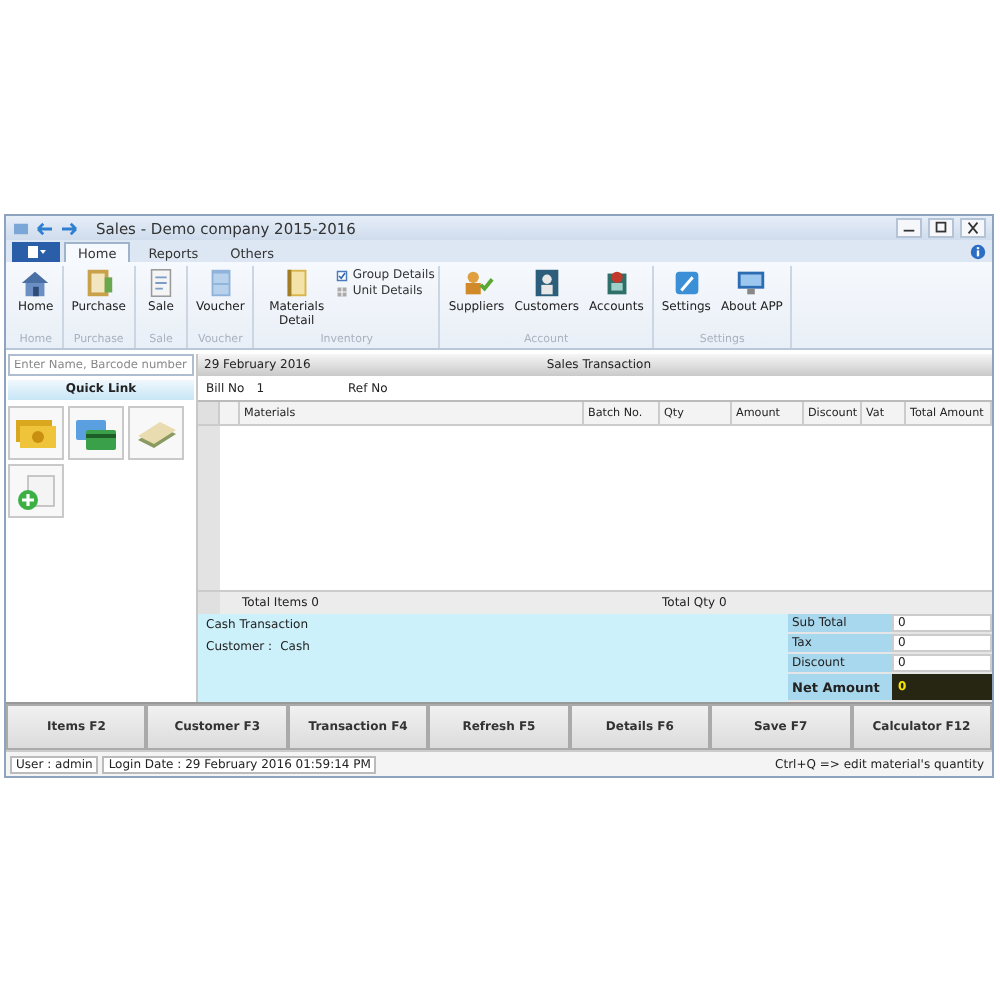 The height and width of the screenshot is (1000, 1000). Describe the element at coordinates (342, 291) in the screenshot. I see `grid-icon` at that location.